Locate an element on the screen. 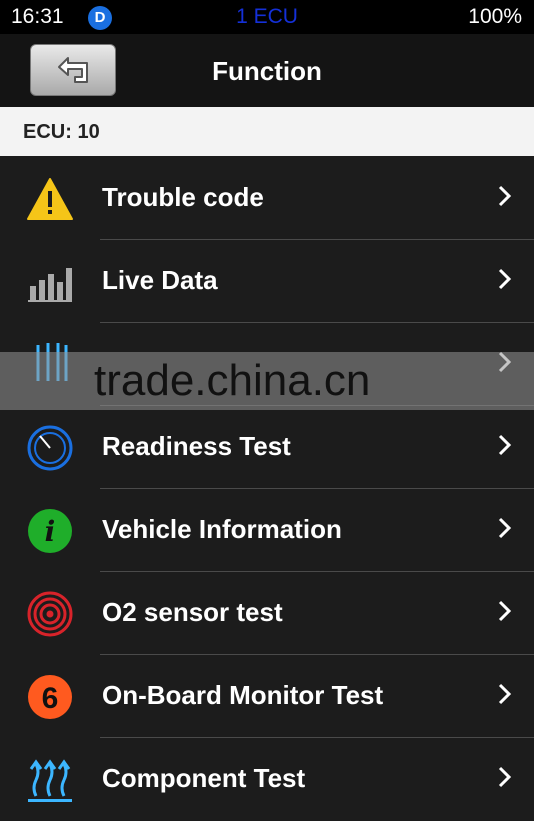 The width and height of the screenshot is (534, 821). menu-item-on-board-monitor-test: 6 On-Board Monitor Test is located at coordinates (267, 696).